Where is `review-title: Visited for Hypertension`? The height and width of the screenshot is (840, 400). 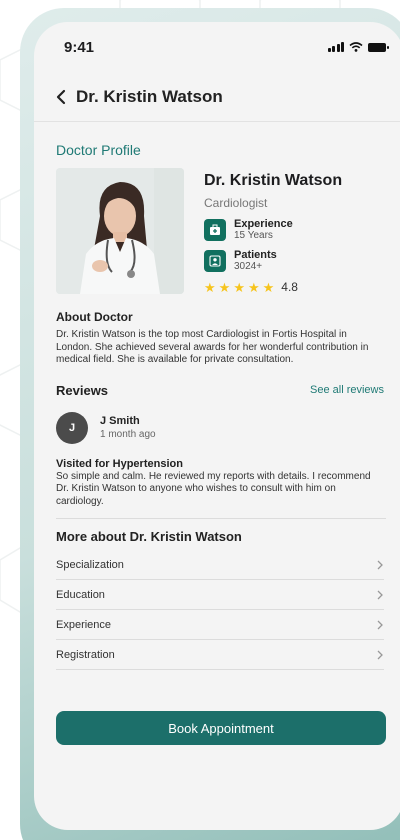
review-title: Visited for Hypertension is located at coordinates (119, 463).